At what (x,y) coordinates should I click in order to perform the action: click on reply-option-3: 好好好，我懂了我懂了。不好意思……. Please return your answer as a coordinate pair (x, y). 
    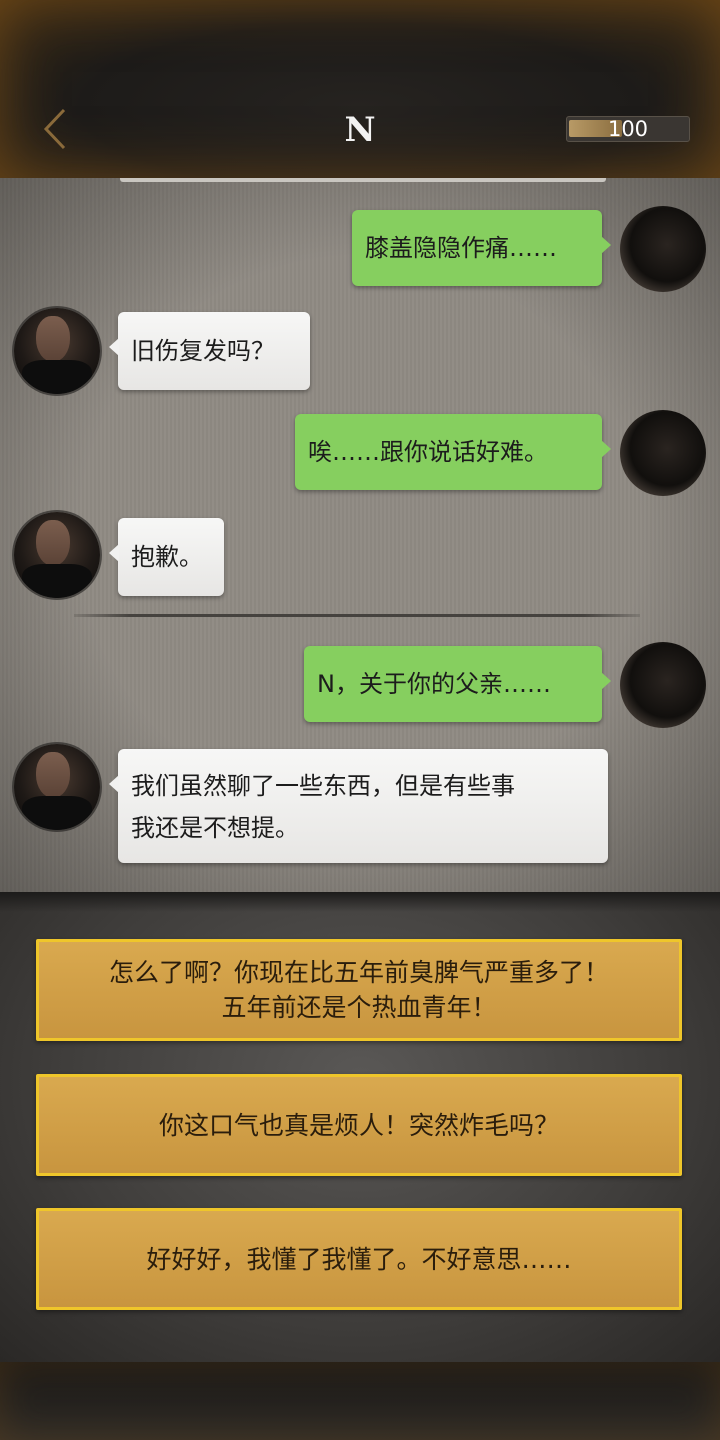
    Looking at the image, I should click on (359, 1259).